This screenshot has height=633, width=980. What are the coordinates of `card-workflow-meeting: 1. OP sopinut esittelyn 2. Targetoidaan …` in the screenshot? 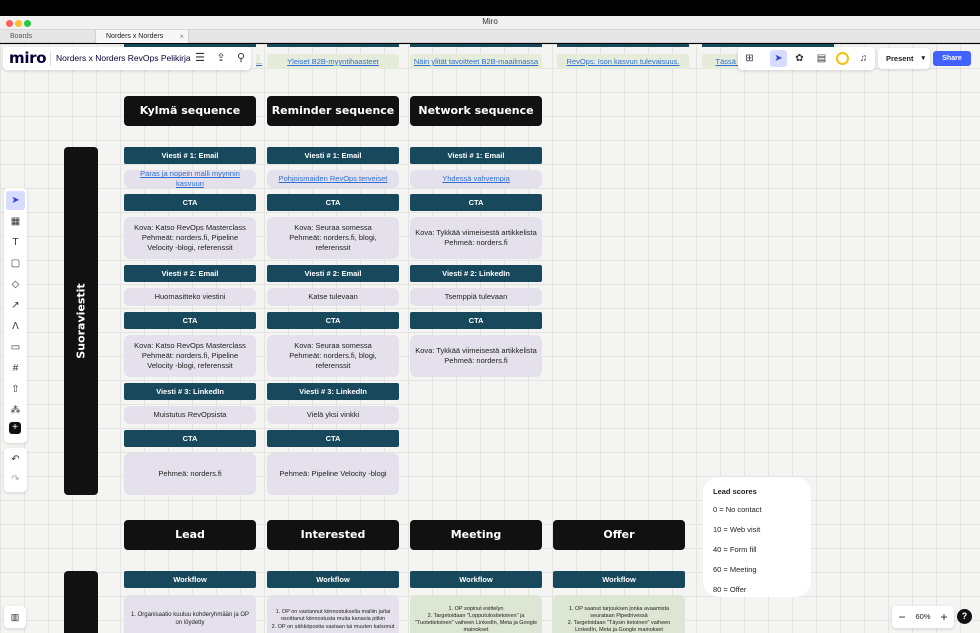 It's located at (476, 614).